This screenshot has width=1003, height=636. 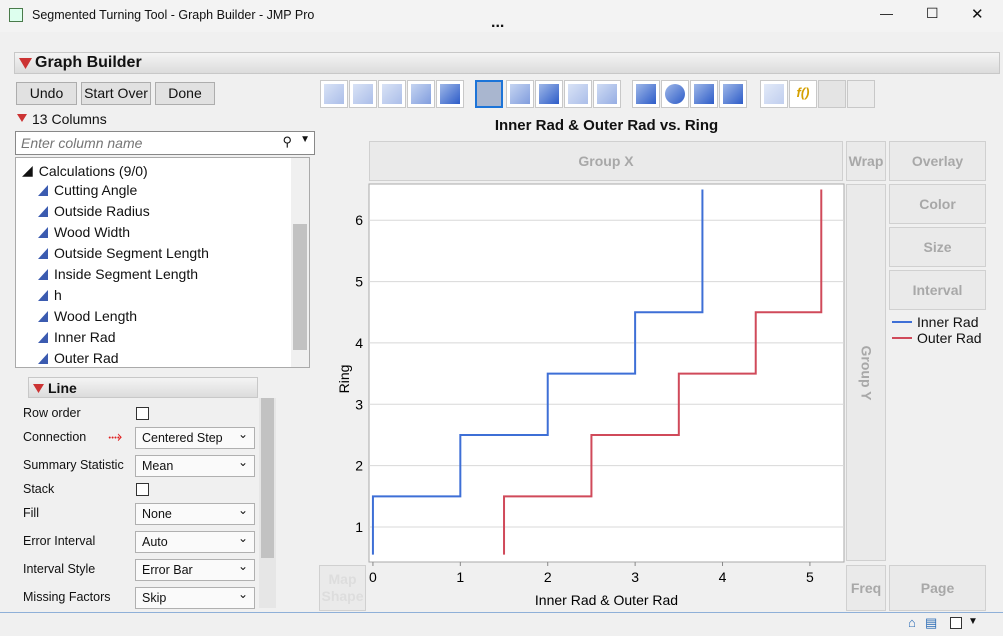 What do you see at coordinates (460, 577) in the screenshot?
I see `x-tick-label: 1` at bounding box center [460, 577].